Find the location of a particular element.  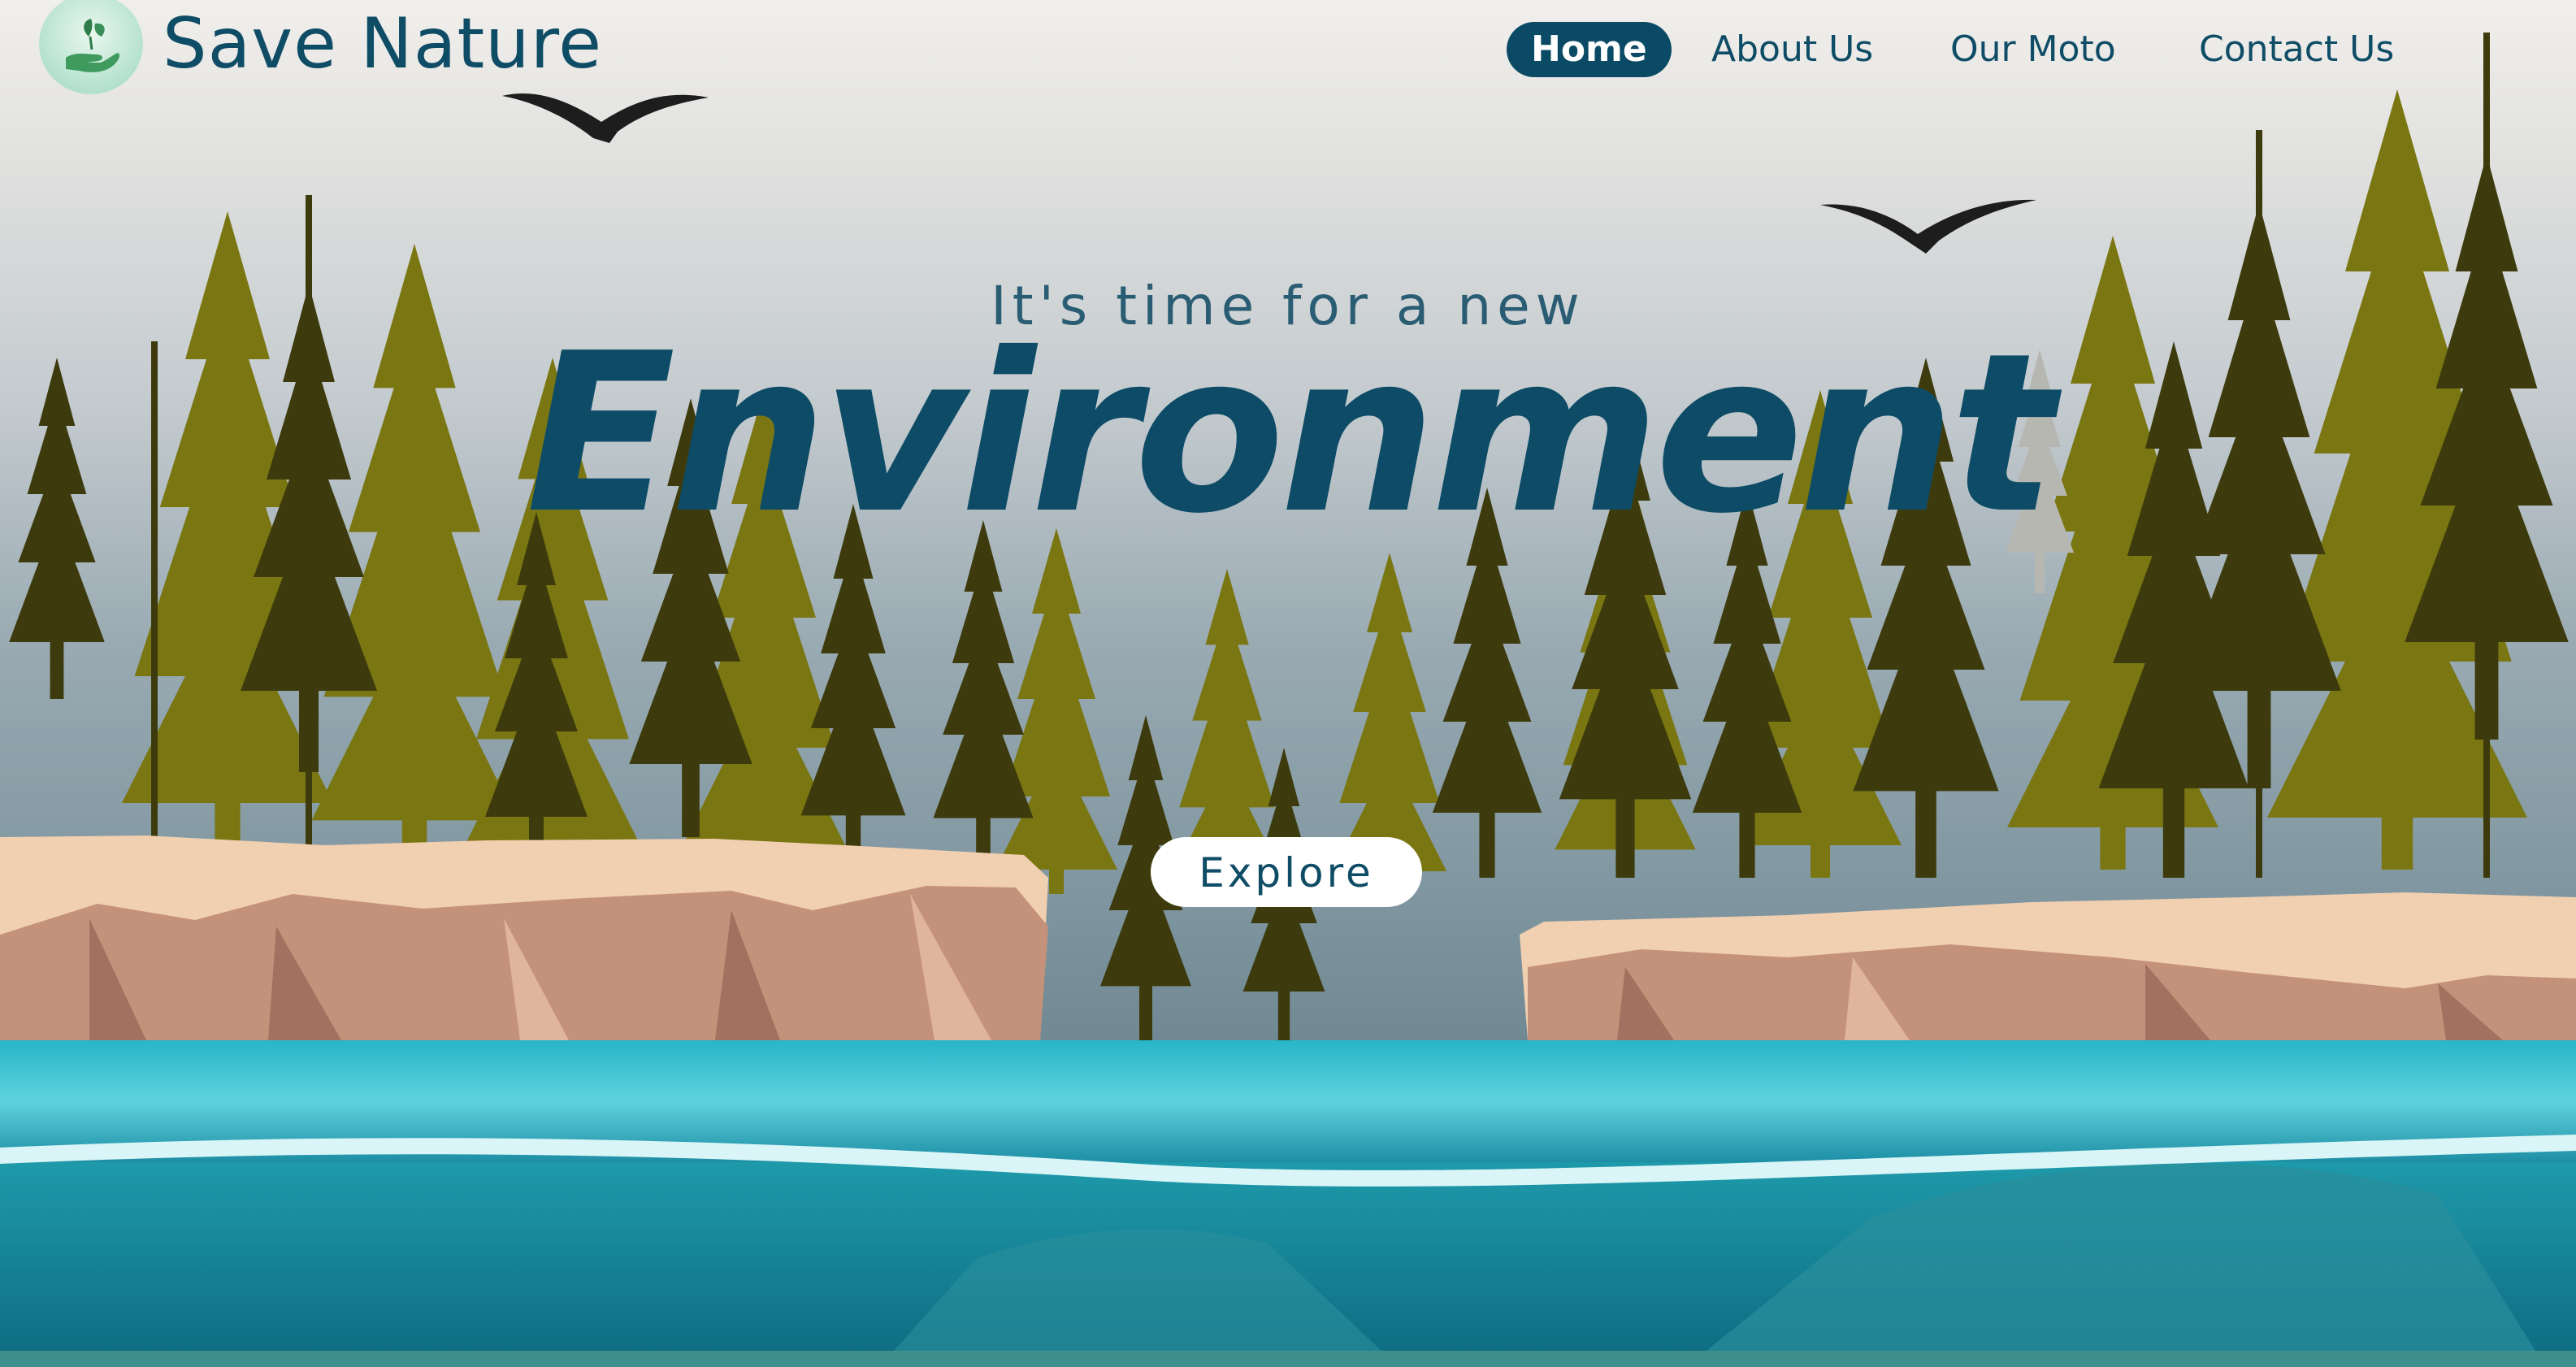

explore-button: Explore is located at coordinates (1286, 872).